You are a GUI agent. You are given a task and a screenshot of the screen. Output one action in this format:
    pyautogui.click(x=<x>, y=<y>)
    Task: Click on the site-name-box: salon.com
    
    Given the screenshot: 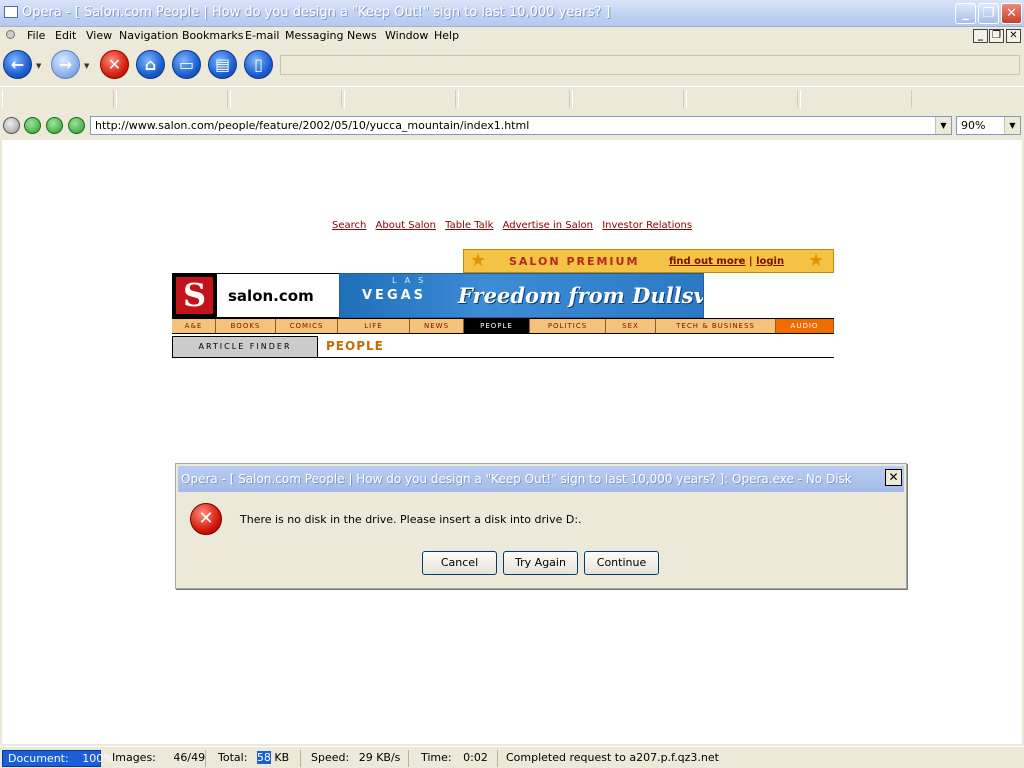 What is the action you would take?
    pyautogui.click(x=278, y=295)
    